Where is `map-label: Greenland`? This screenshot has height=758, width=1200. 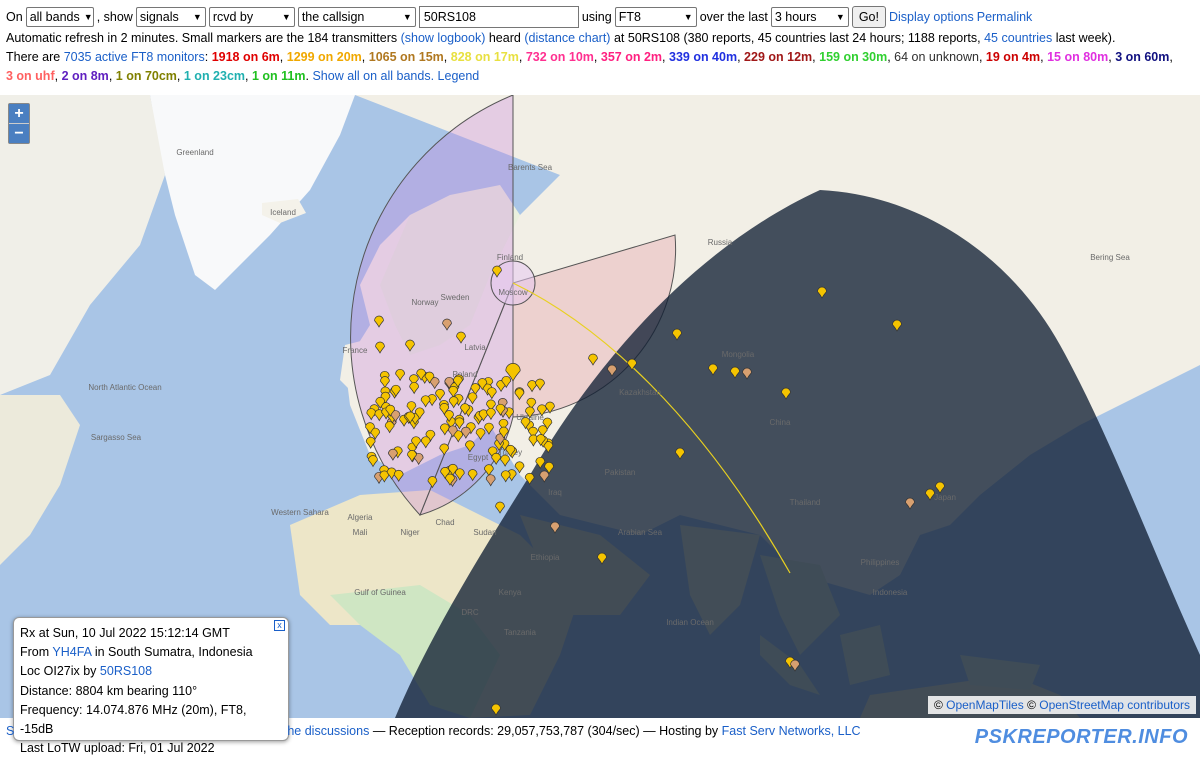 map-label: Greenland is located at coordinates (194, 152).